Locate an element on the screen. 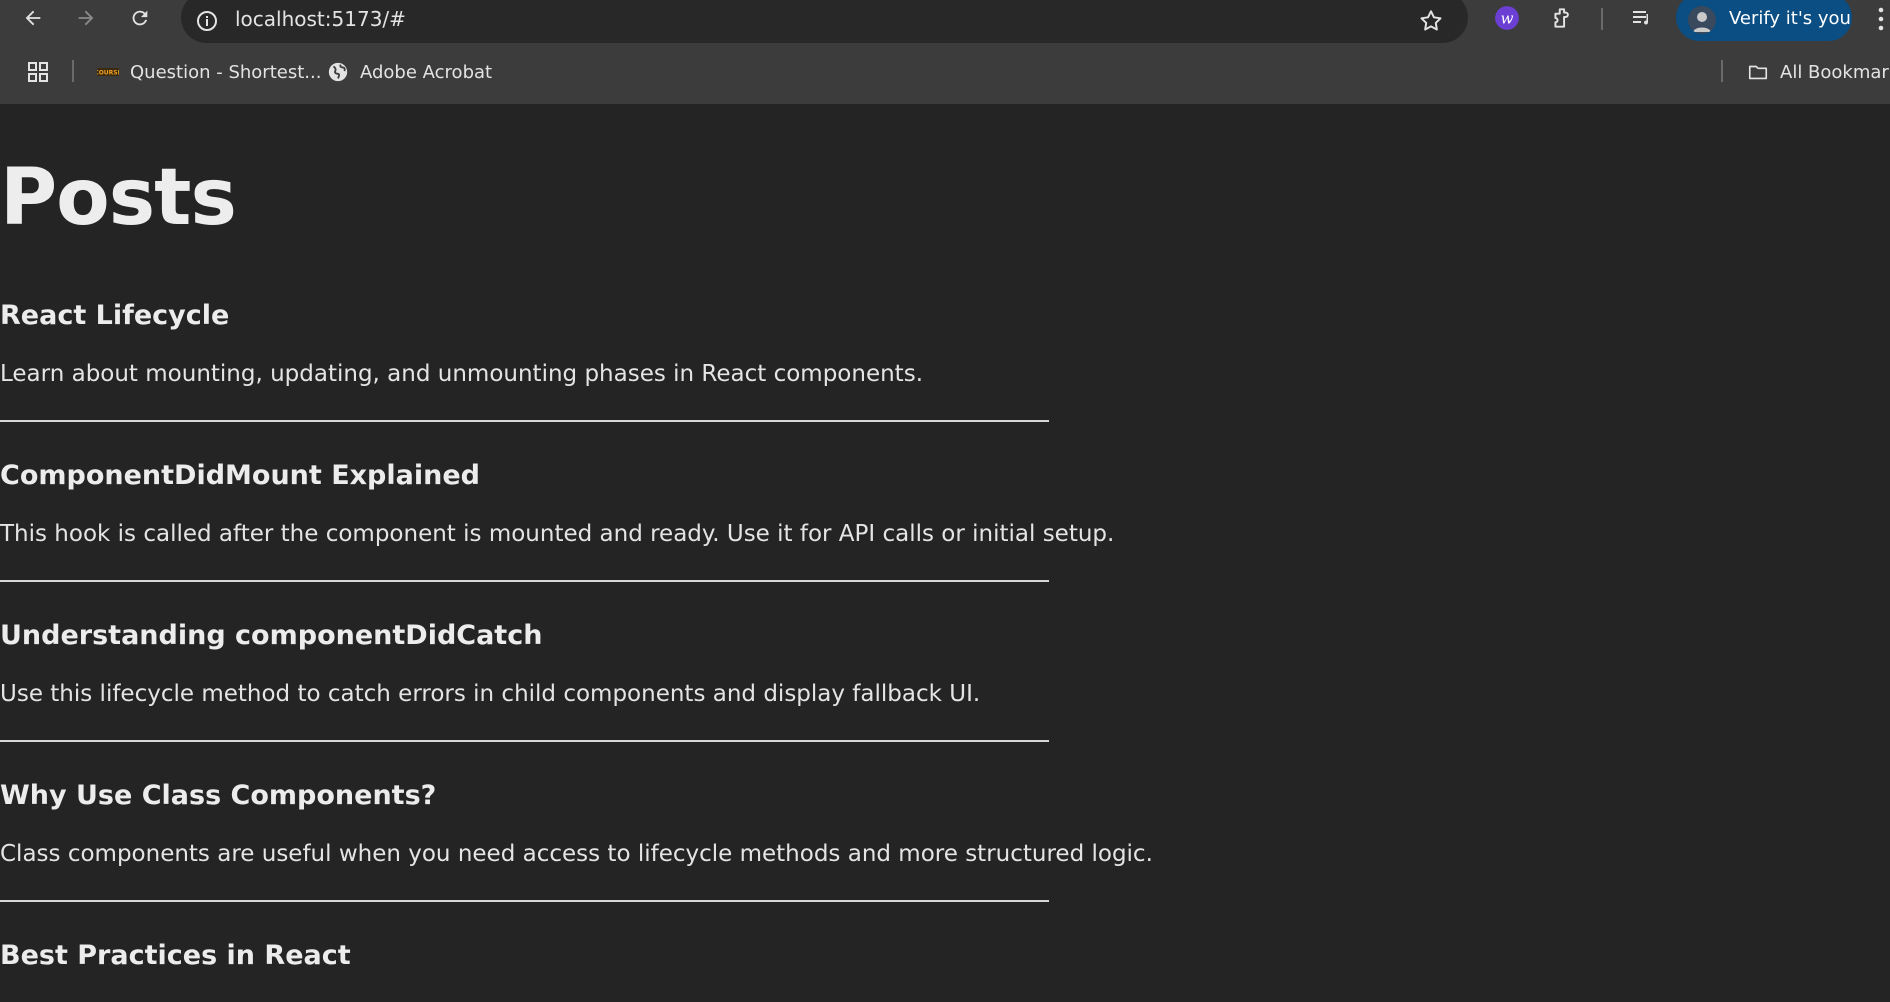 The height and width of the screenshot is (1002, 1890). post-item: Best Practices in React is located at coordinates (524, 955).